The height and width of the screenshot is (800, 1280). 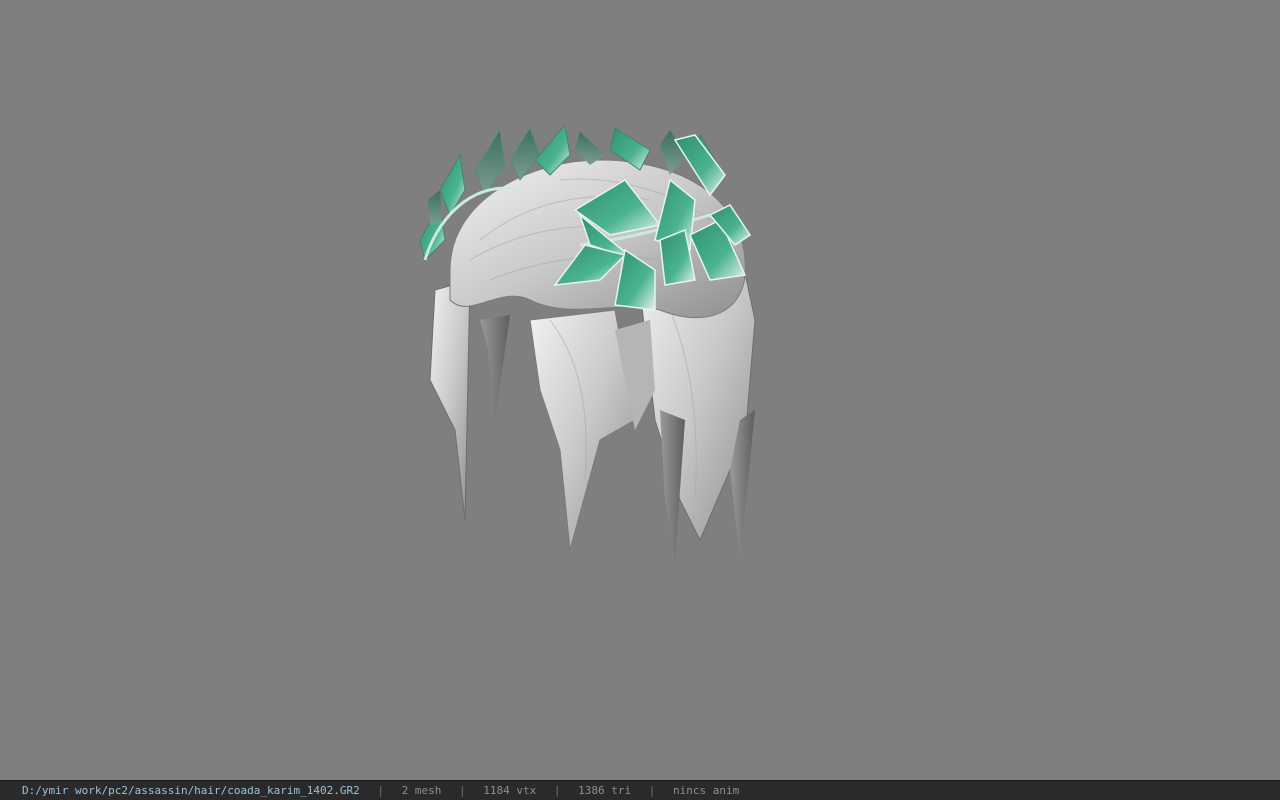 I want to click on hair-model-render, so click(x=587, y=341).